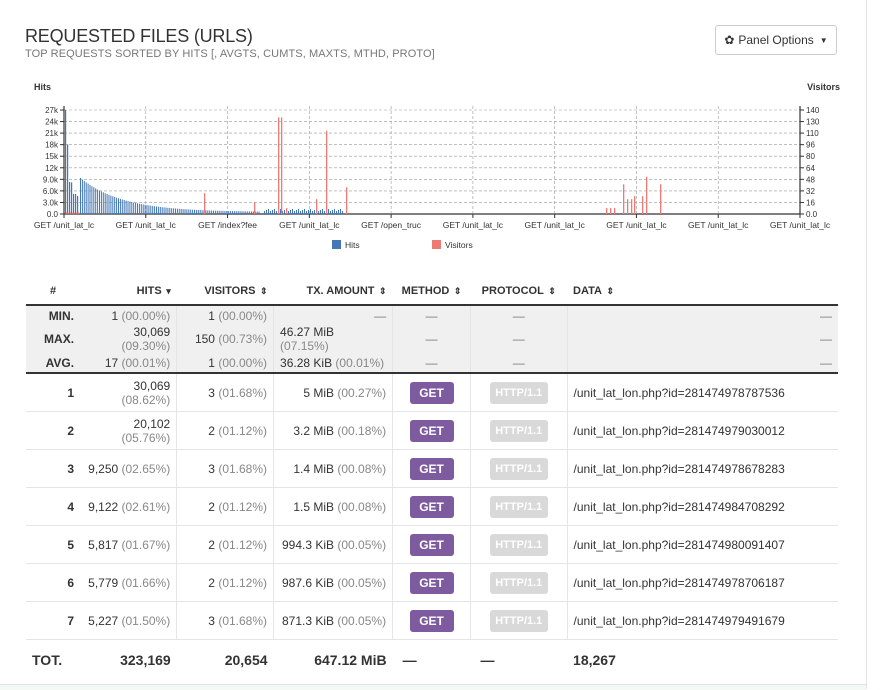 The height and width of the screenshot is (690, 892). I want to click on summary-data: —, so click(702, 363).